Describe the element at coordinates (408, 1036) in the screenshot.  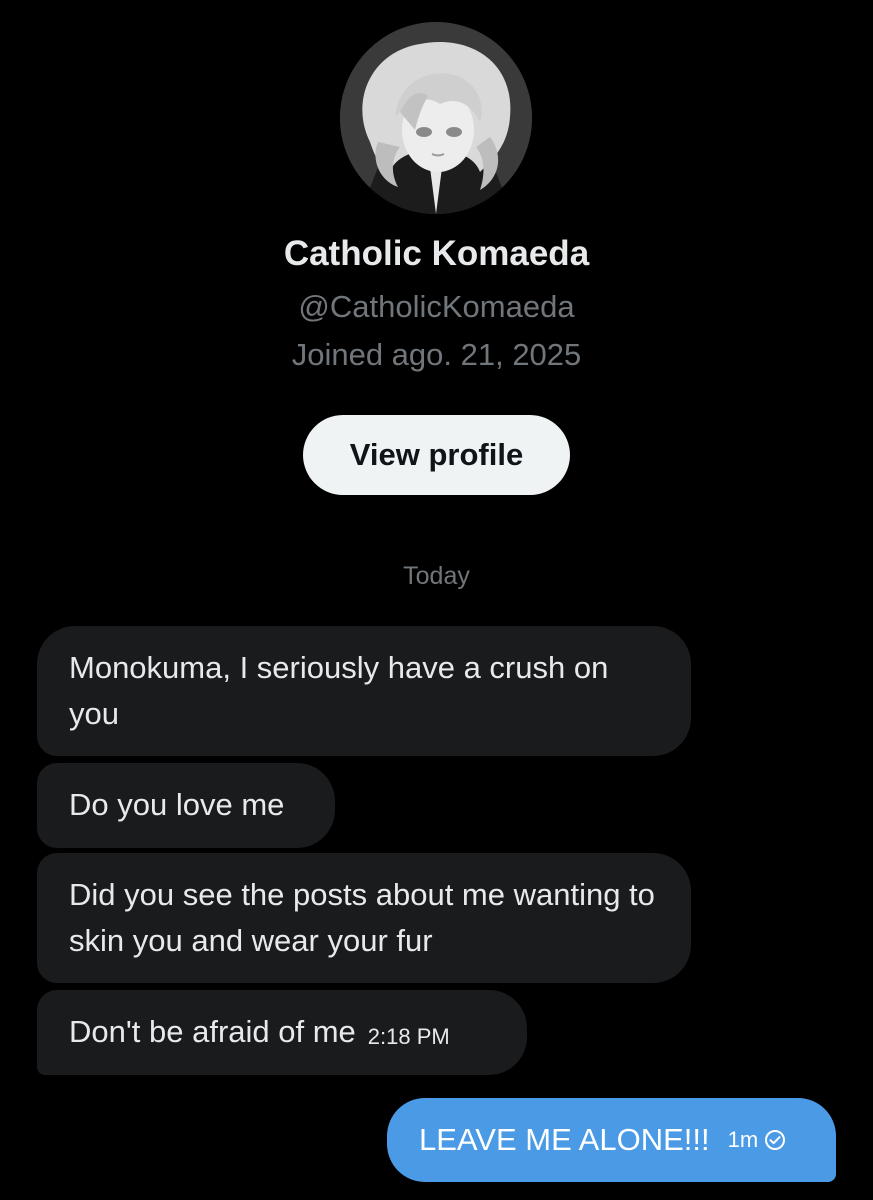
I see `message-timestamp: 2:18 PM` at that location.